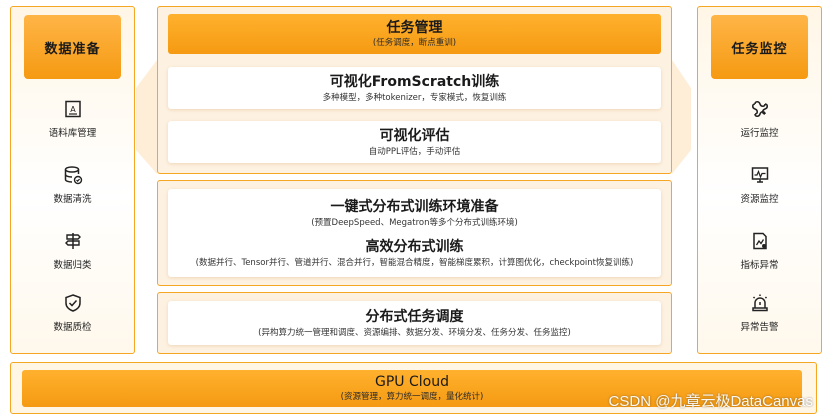  What do you see at coordinates (72, 133) in the screenshot?
I see `left-item-label: 语料库管理` at bounding box center [72, 133].